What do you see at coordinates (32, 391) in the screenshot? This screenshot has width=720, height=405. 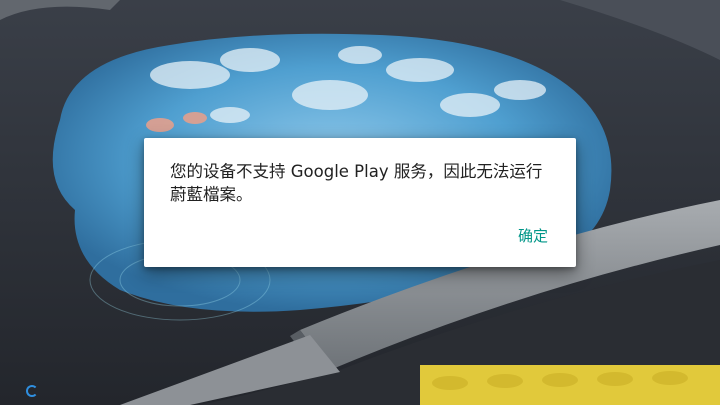 I see `loading-spinner-icon` at bounding box center [32, 391].